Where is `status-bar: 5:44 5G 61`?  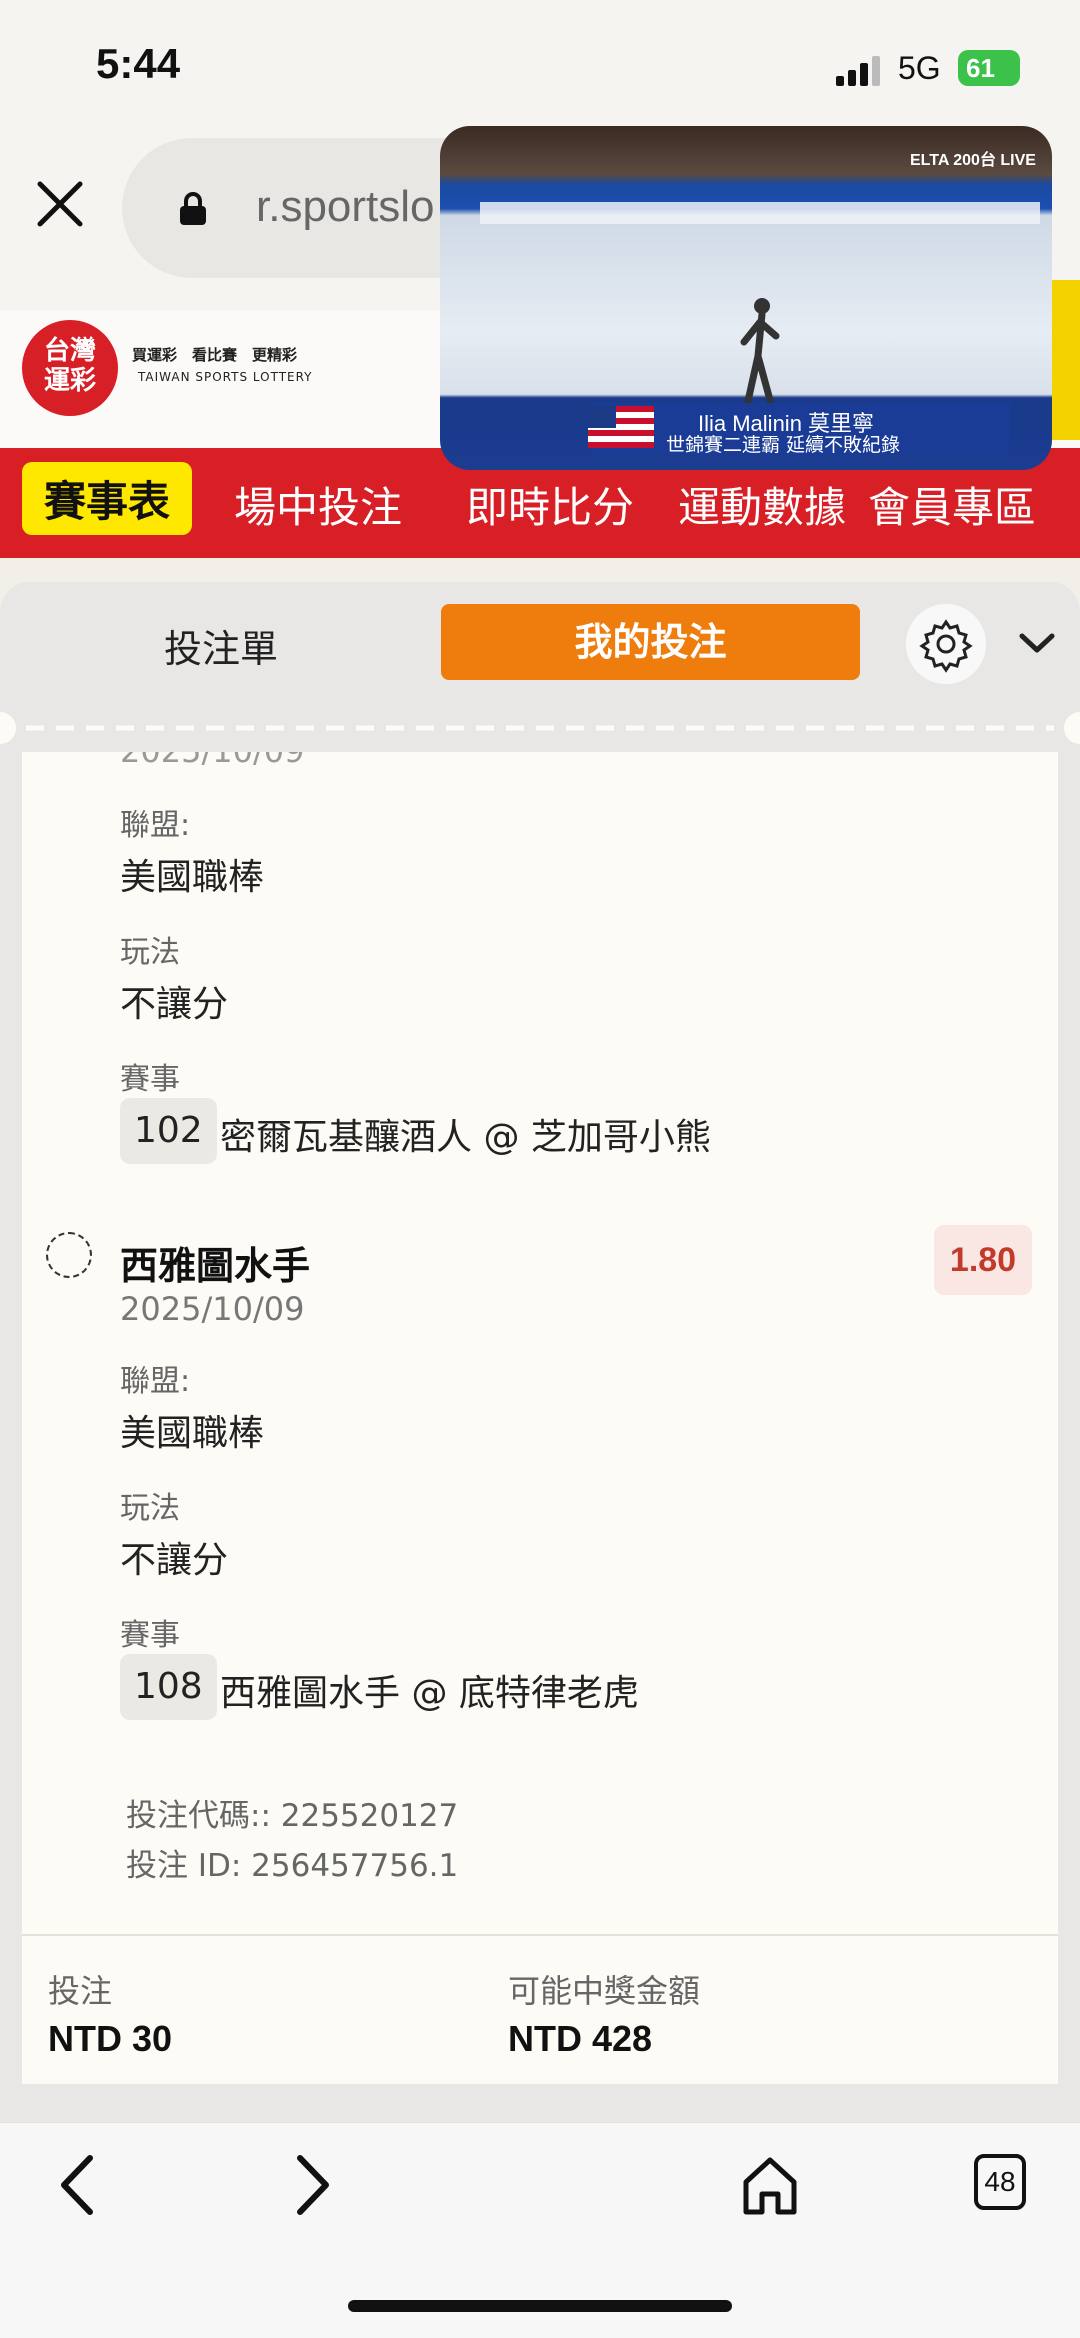 status-bar: 5:44 5G 61 is located at coordinates (540, 65).